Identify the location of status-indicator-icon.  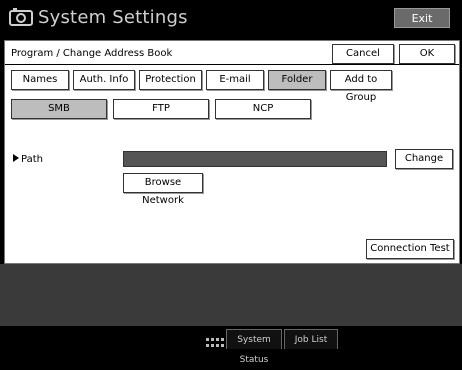
(215, 340).